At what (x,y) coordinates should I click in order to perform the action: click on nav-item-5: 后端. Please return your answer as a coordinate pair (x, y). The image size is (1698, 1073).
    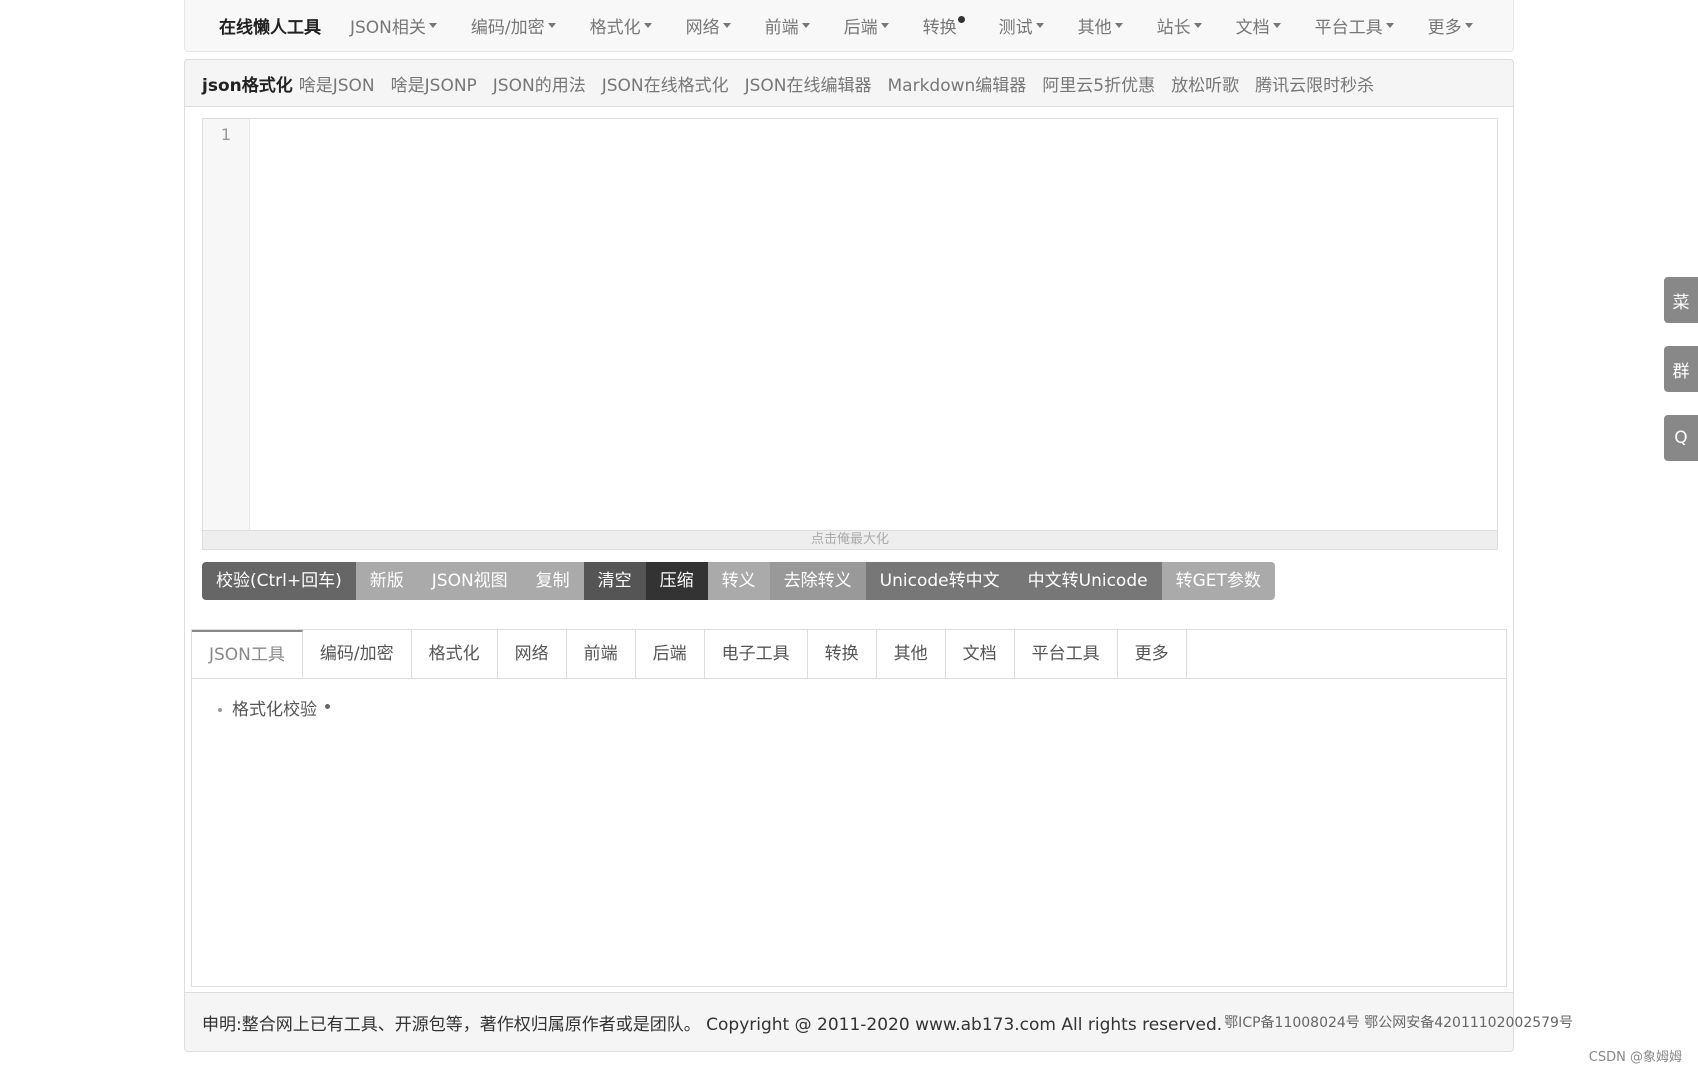
    Looking at the image, I should click on (866, 25).